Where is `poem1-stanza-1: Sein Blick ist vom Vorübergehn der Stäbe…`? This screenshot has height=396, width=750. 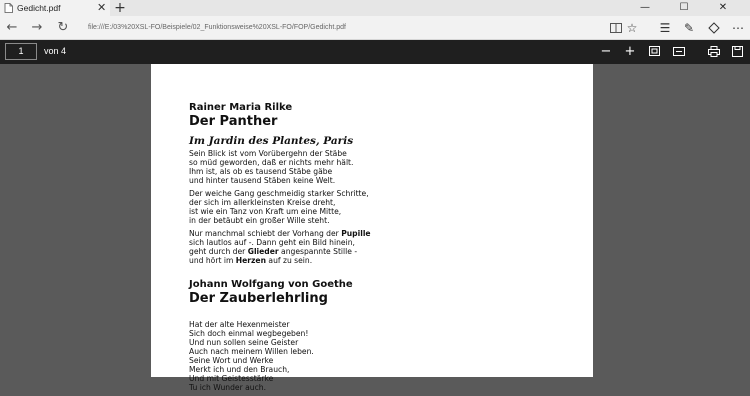 poem1-stanza-1: Sein Blick ist vom Vorübergehn der Stäbe… is located at coordinates (379, 167).